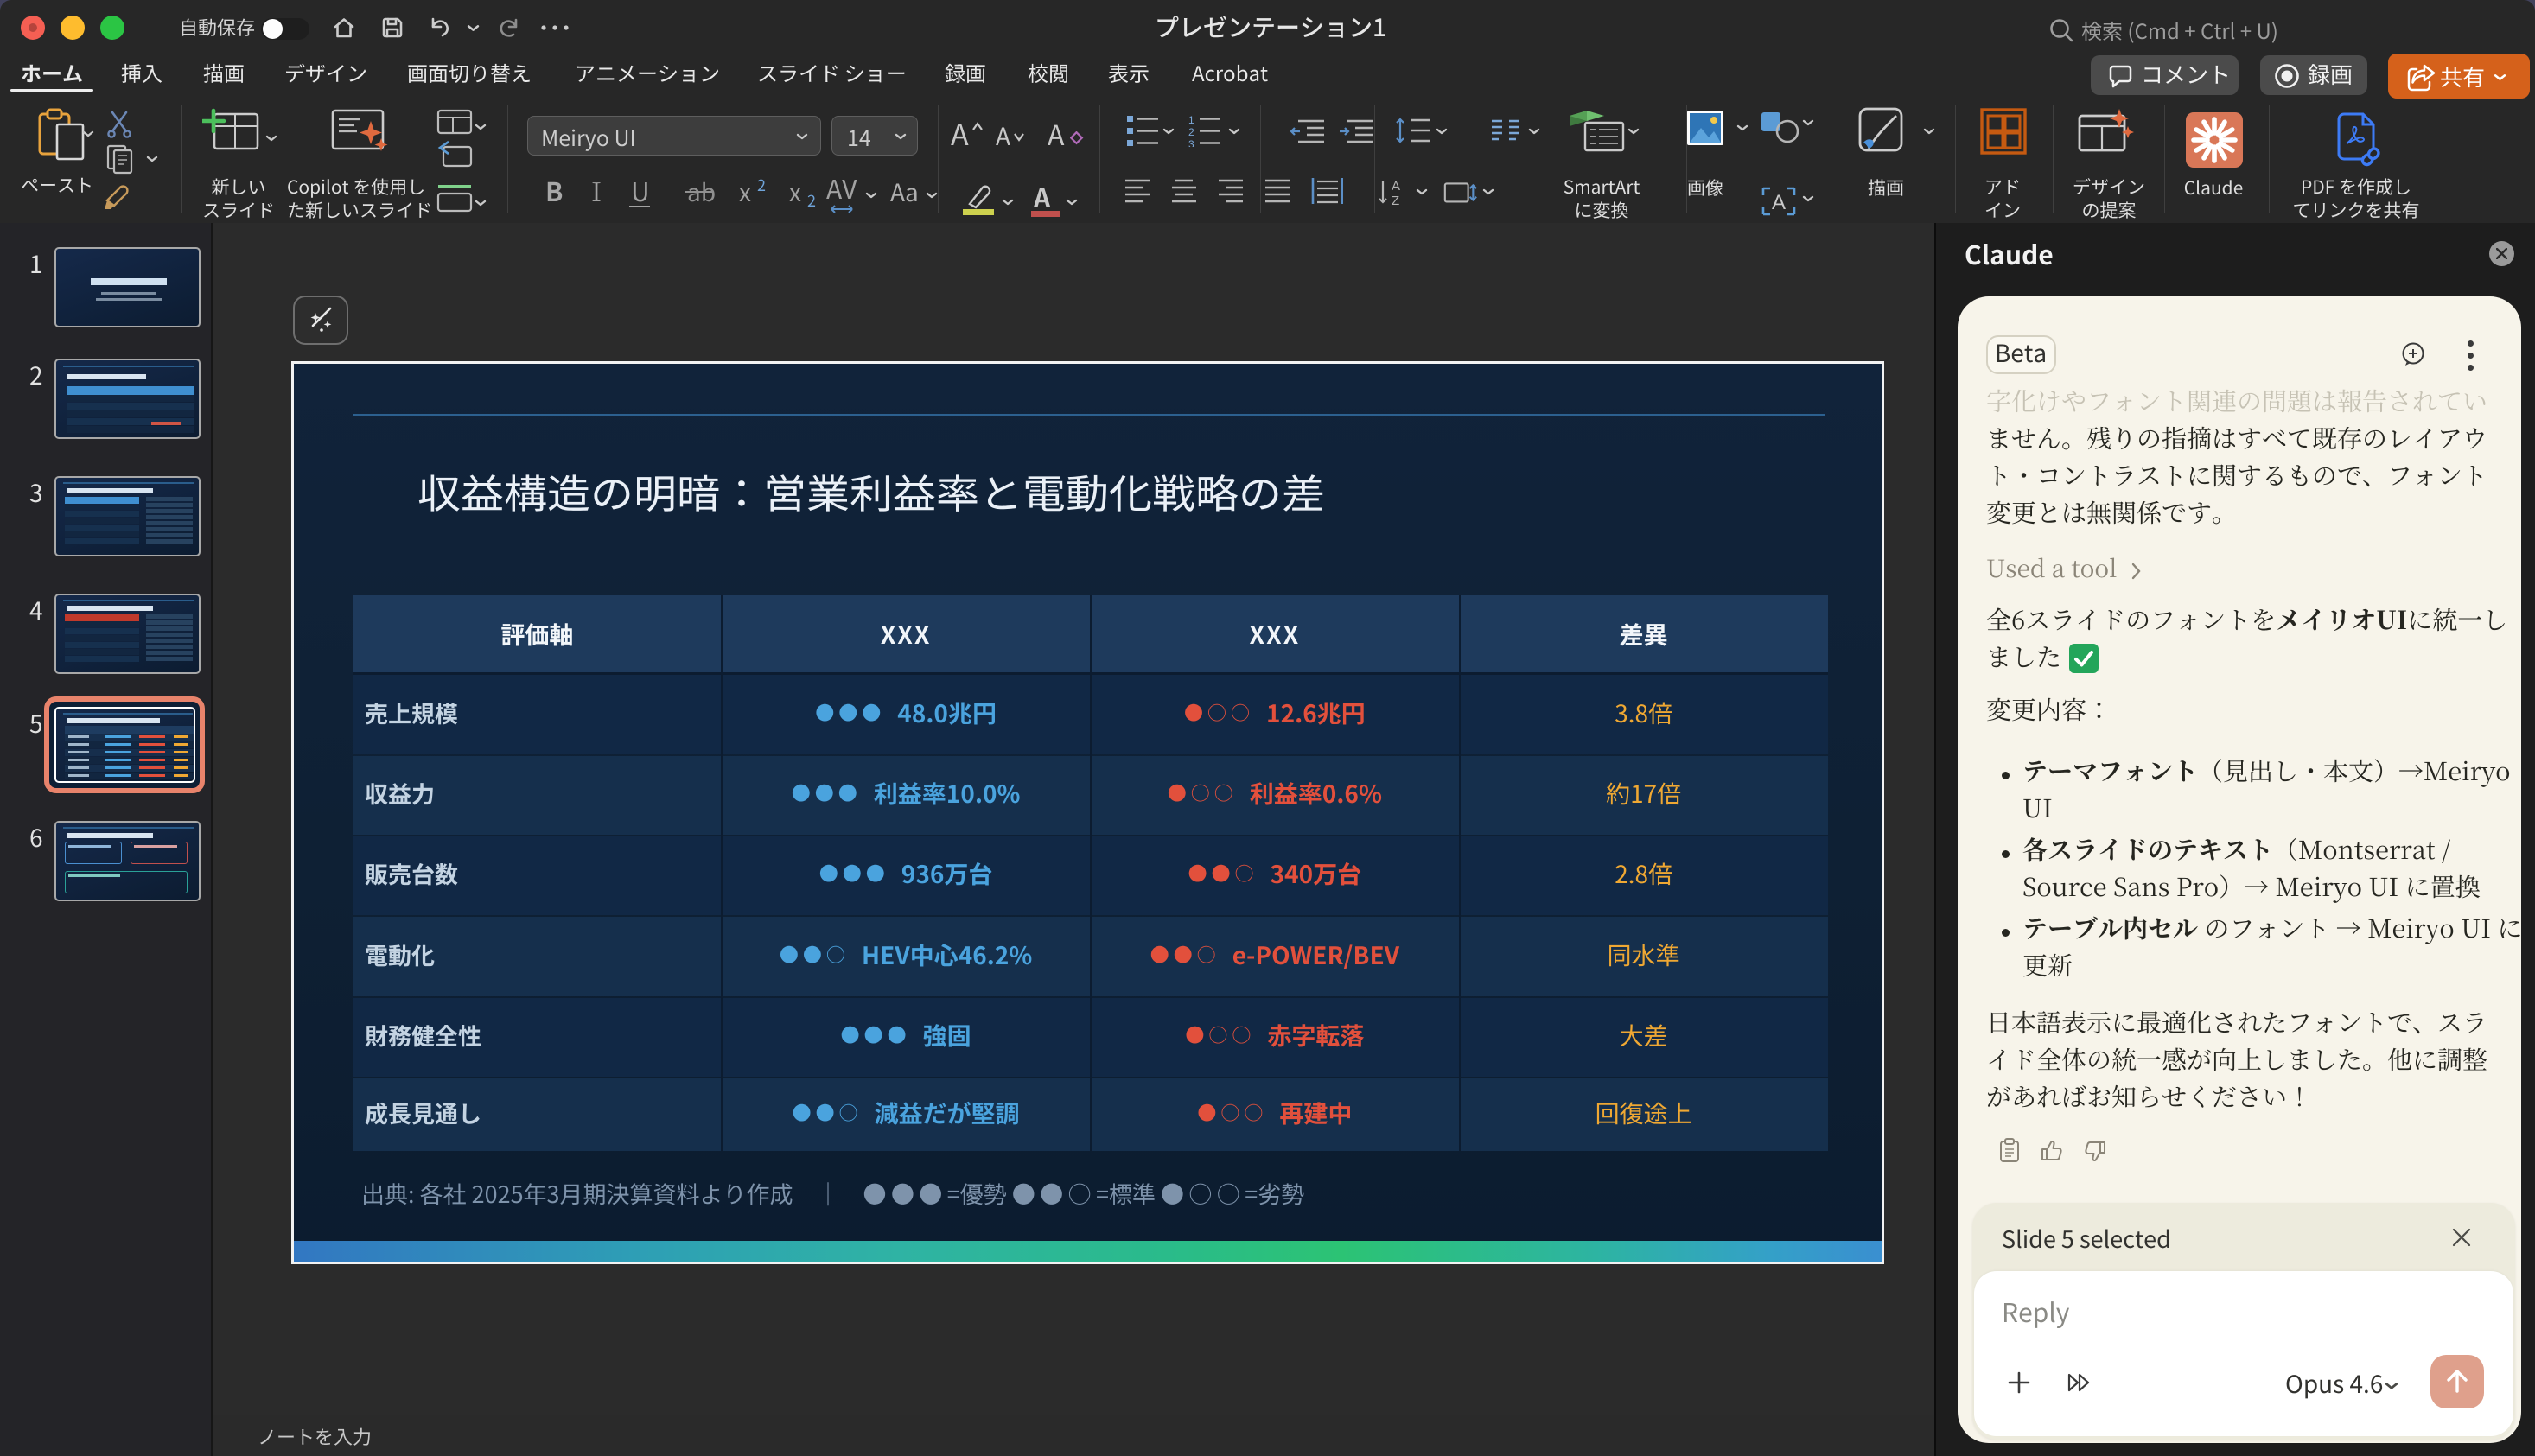 The image size is (2535, 1456). What do you see at coordinates (1191, 143) in the screenshot?
I see `svg-text: 3` at bounding box center [1191, 143].